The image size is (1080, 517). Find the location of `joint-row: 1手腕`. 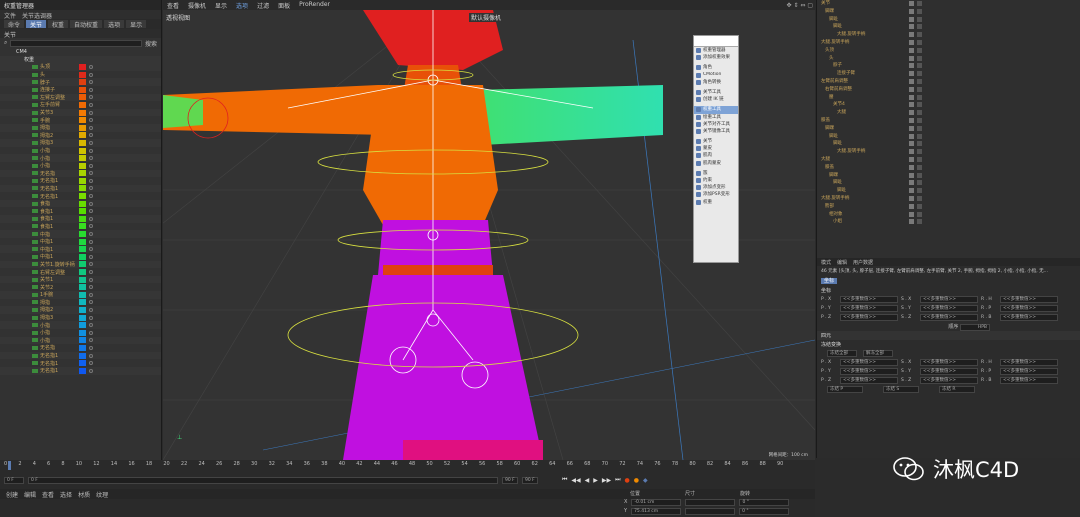

joint-row: 1手腕 is located at coordinates (80, 295).